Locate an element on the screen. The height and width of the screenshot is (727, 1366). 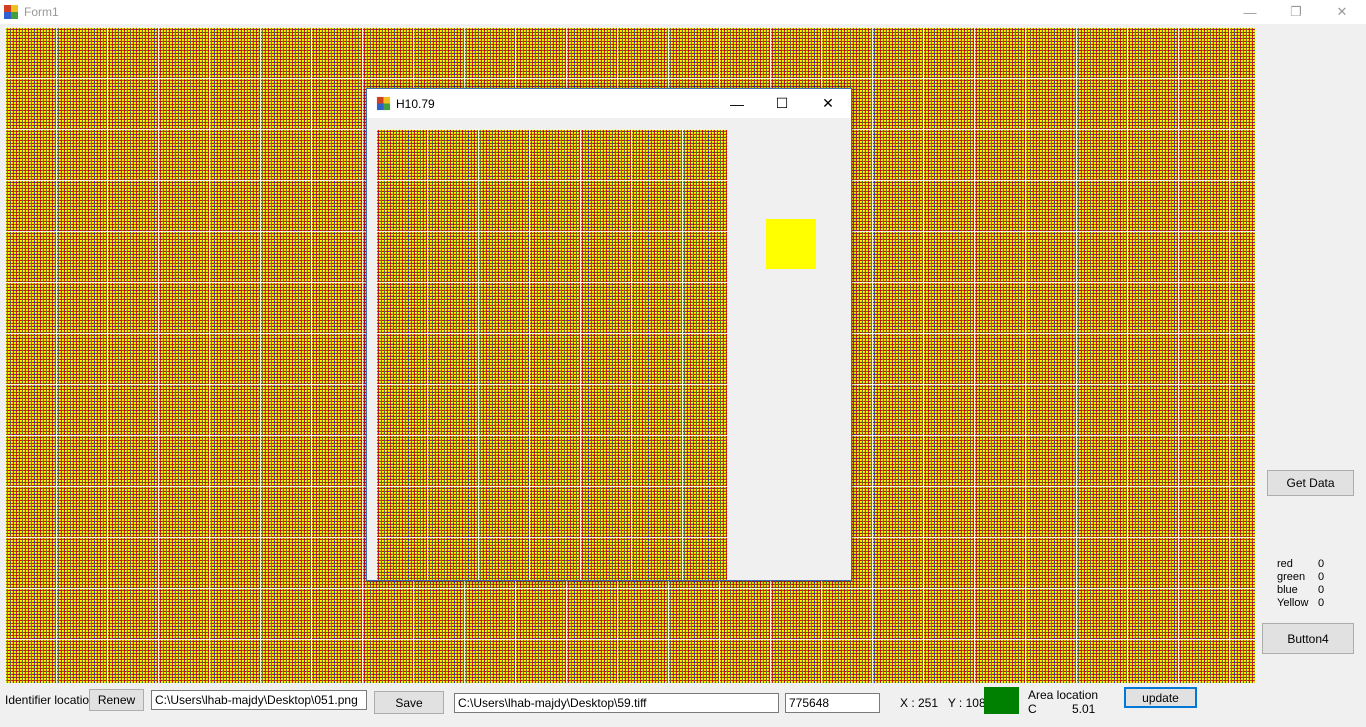
stat-blue-label: blue is located at coordinates (1287, 590).